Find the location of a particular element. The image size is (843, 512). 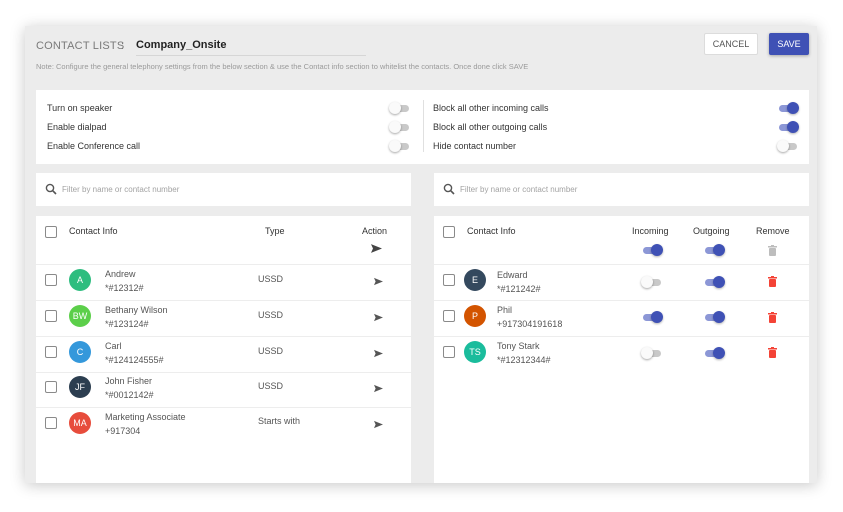

left-search-input: Filter by name or contact number is located at coordinates (223, 189).